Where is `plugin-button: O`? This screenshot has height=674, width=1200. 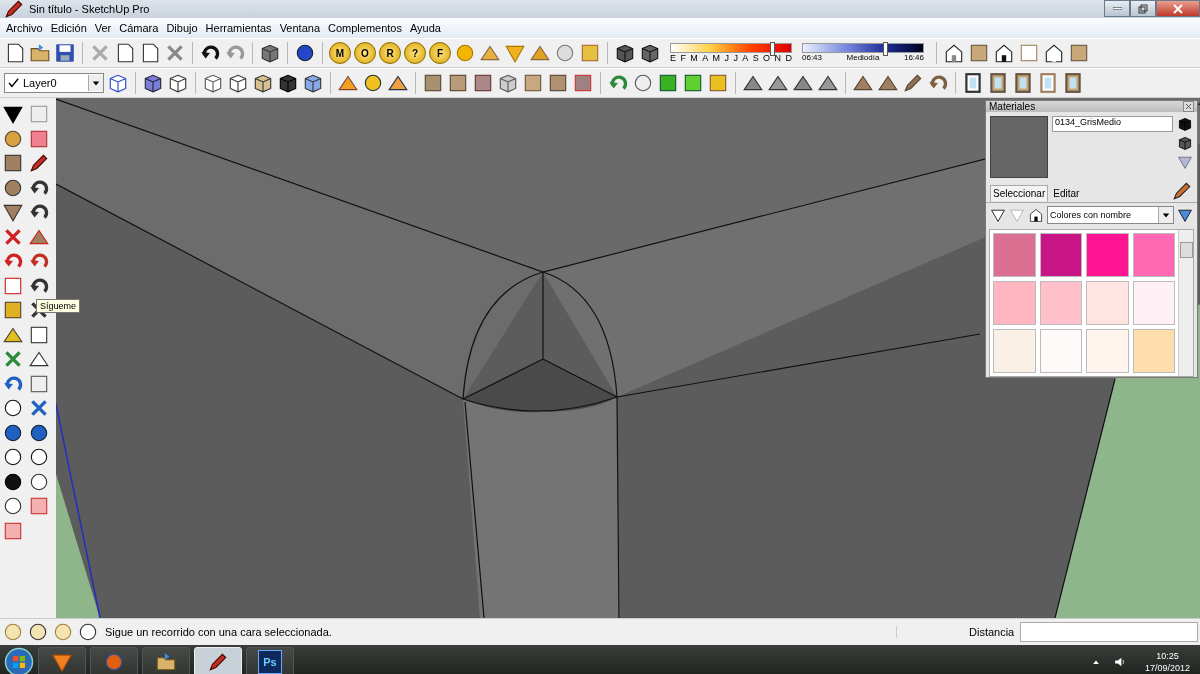 plugin-button: O is located at coordinates (365, 53).